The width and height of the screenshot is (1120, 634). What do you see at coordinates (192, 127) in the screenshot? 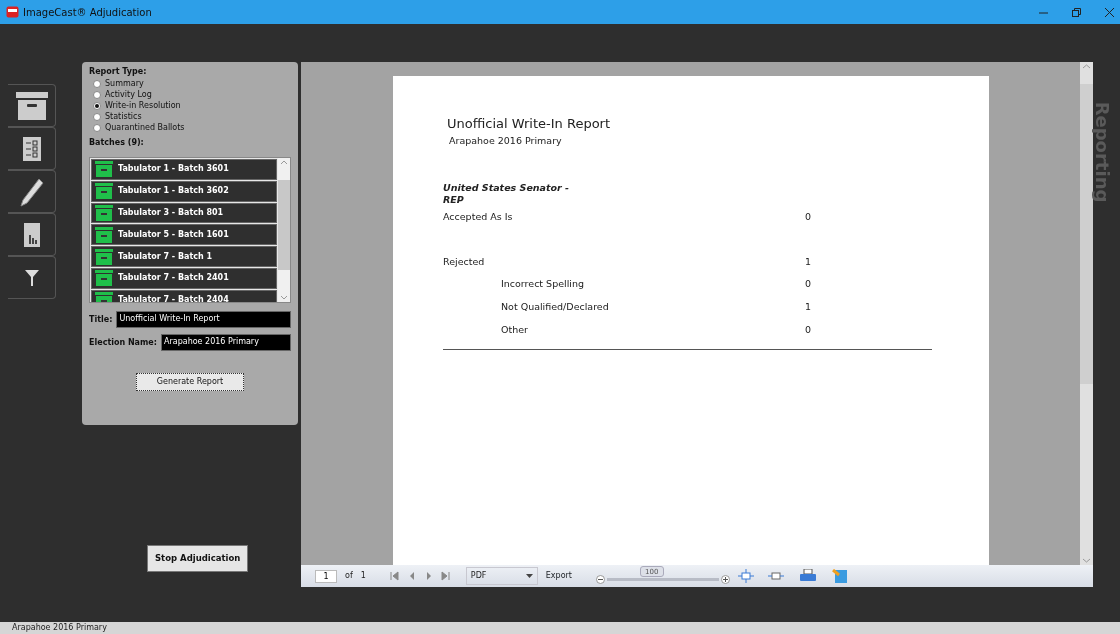
I see `radio-option: Quarantined Ballots` at bounding box center [192, 127].